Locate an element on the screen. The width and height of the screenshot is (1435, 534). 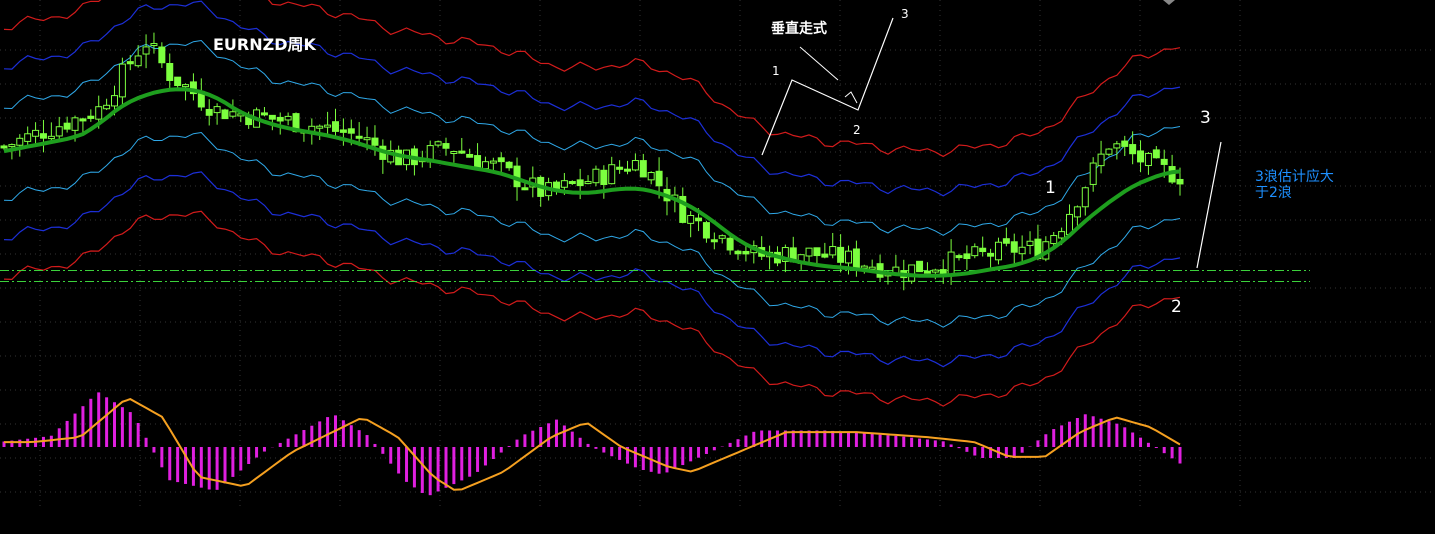
vertical-pattern-label: 垂直走式 is located at coordinates (799, 28).